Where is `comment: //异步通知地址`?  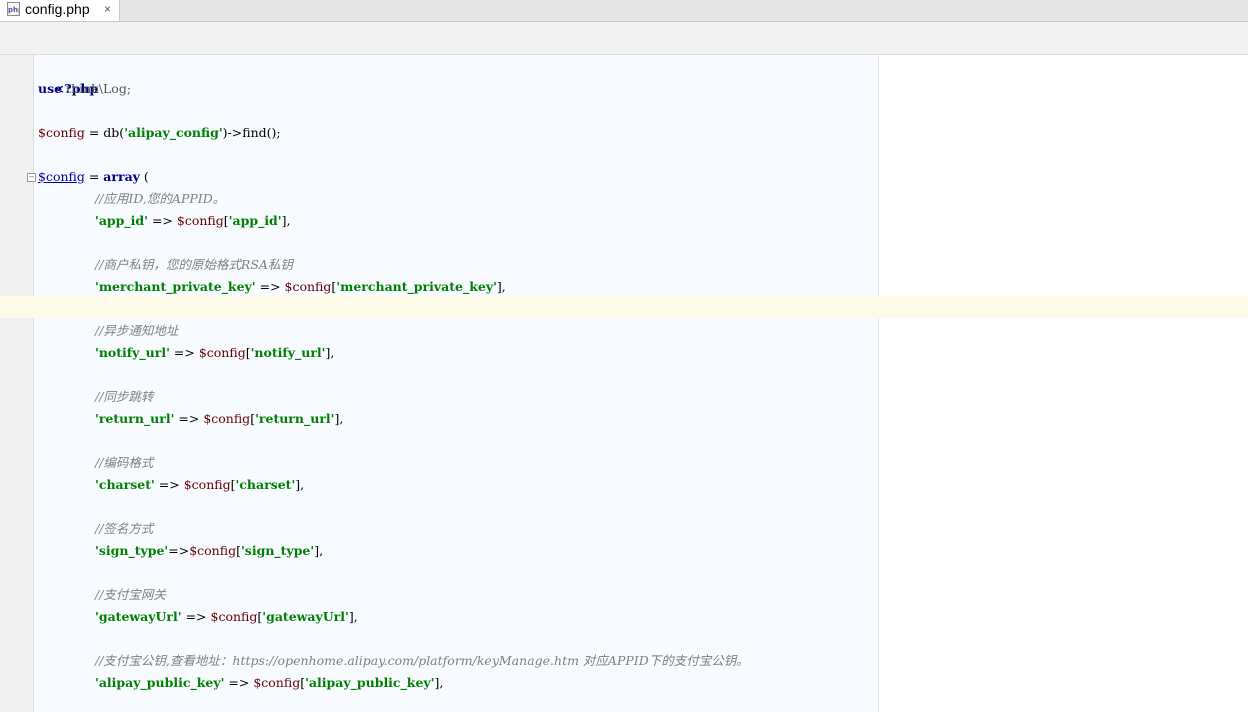
comment: //异步通知地址 is located at coordinates (137, 330).